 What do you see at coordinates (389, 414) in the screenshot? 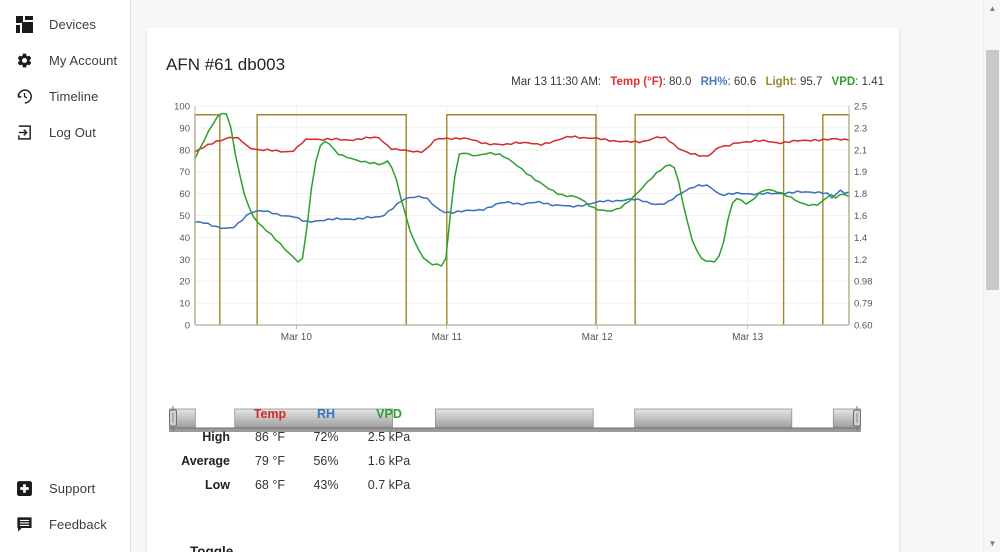
I see `stats-column-vpd: VPD` at bounding box center [389, 414].